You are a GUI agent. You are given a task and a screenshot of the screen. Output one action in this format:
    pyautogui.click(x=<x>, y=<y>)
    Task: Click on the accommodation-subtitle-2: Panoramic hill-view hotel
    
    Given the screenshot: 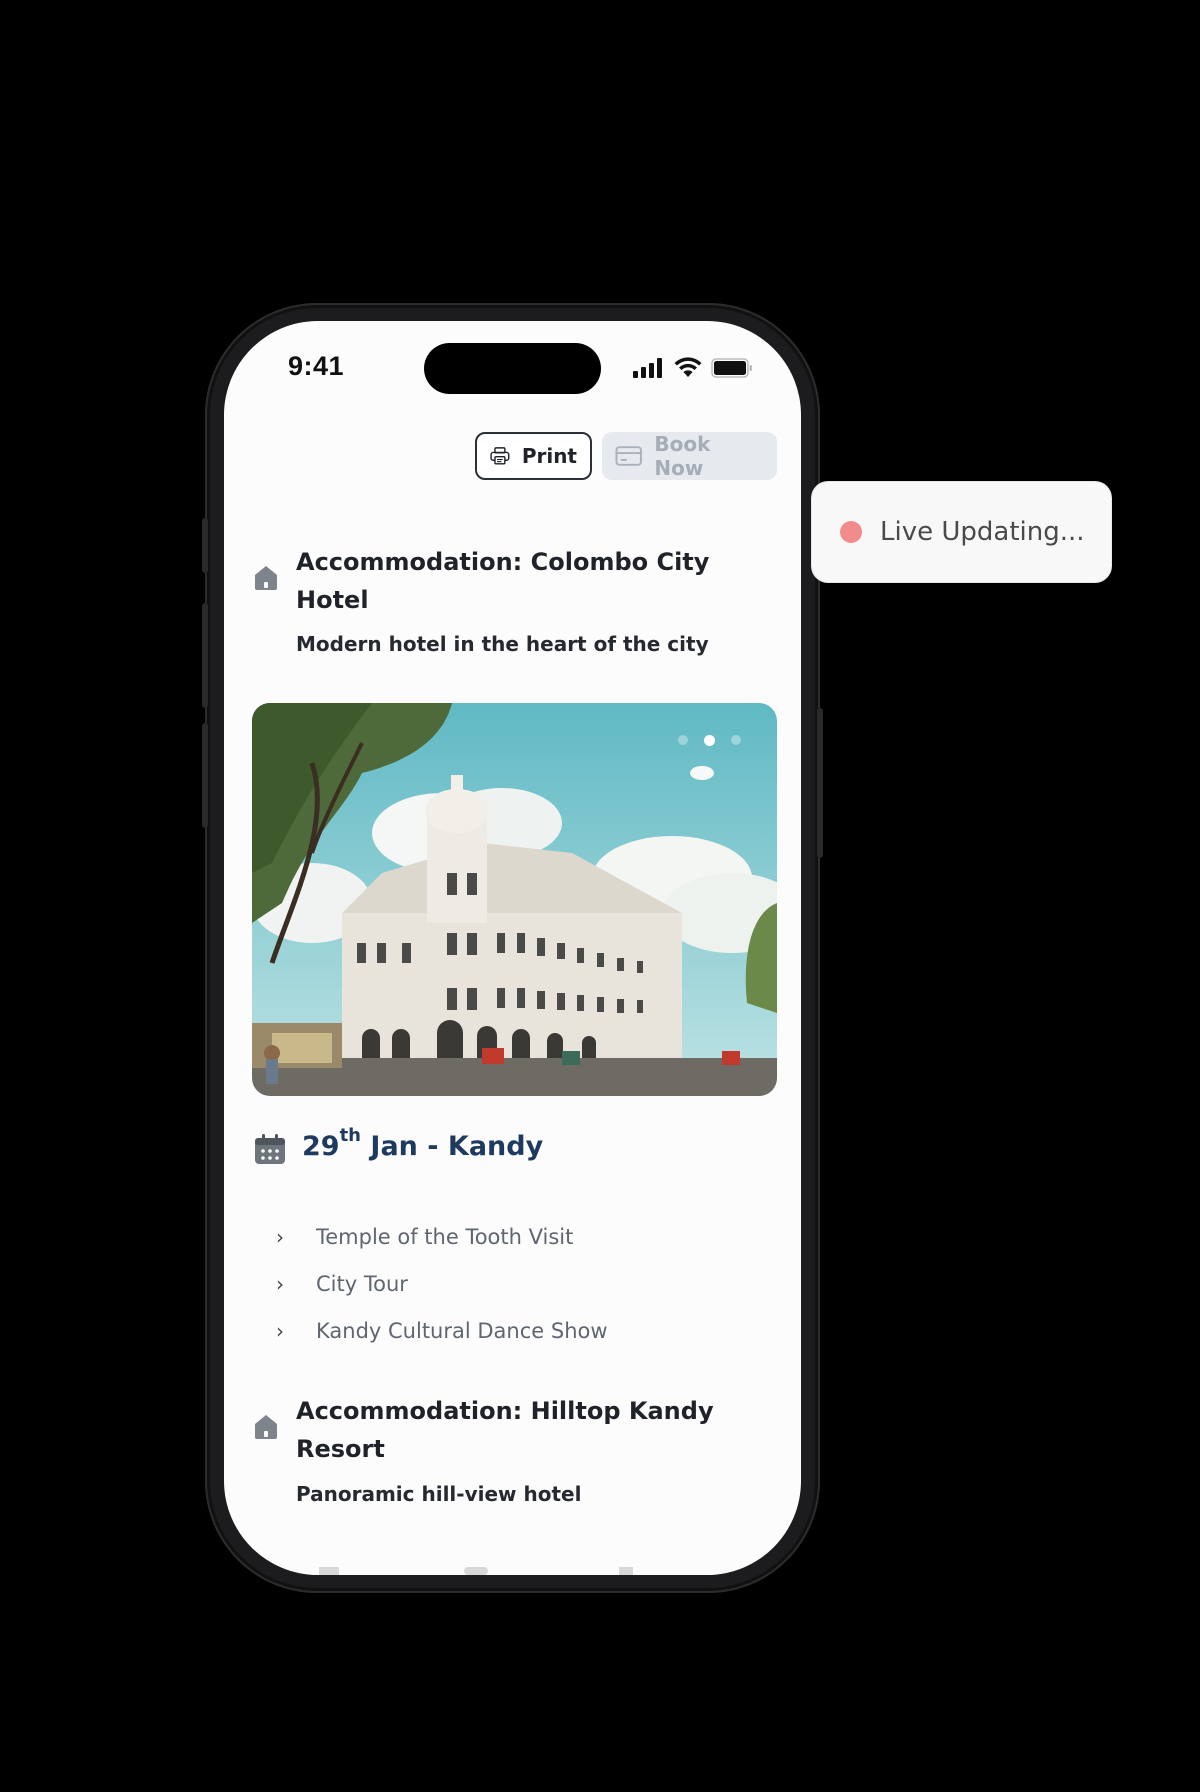 What is the action you would take?
    pyautogui.click(x=439, y=1494)
    